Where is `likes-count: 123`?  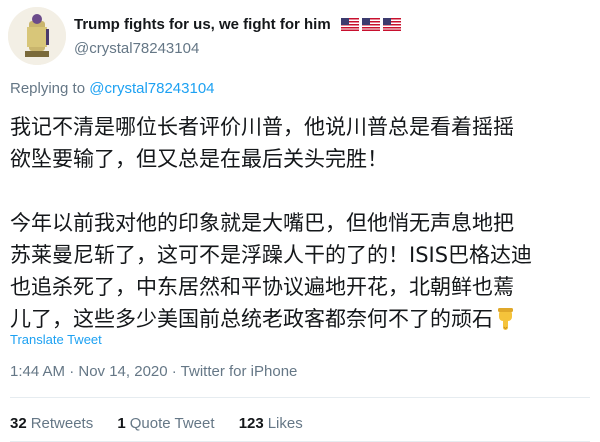
likes-count: 123 is located at coordinates (251, 423).